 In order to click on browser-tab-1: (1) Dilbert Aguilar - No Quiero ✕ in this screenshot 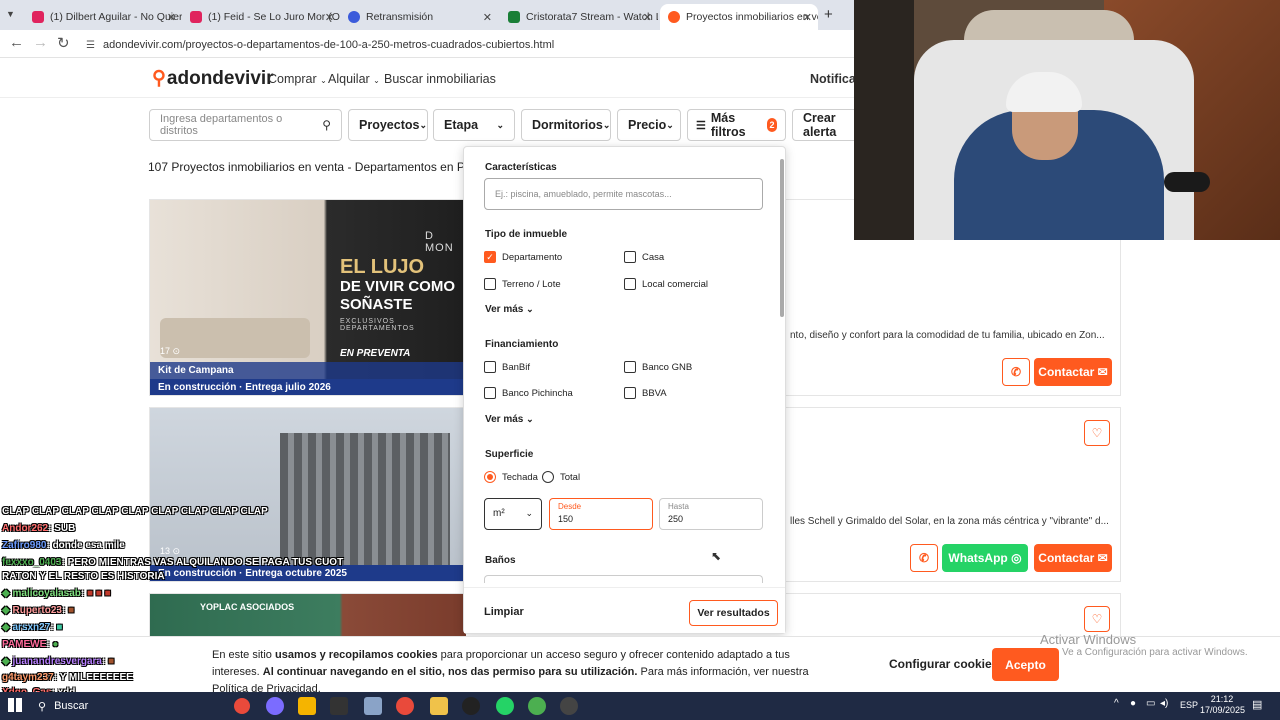, I will do `click(103, 17)`.